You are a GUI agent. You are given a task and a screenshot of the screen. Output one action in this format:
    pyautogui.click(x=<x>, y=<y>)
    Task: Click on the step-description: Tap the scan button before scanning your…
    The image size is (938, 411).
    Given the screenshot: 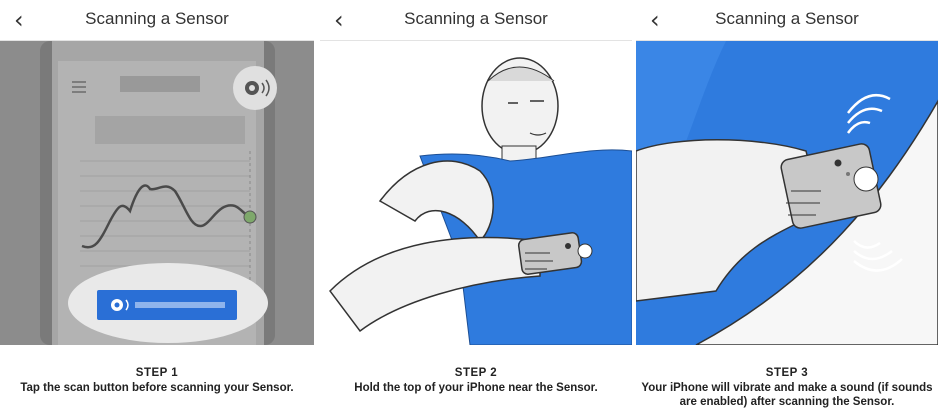 What is the action you would take?
    pyautogui.click(x=157, y=388)
    